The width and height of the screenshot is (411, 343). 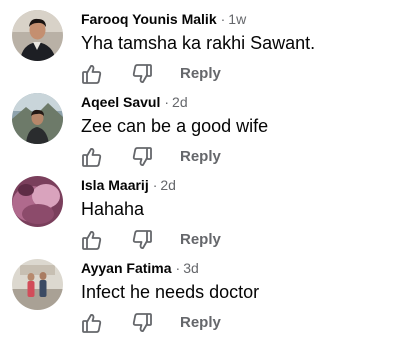 I want to click on comment-meta: Isla Maarij · 2d, so click(x=128, y=185).